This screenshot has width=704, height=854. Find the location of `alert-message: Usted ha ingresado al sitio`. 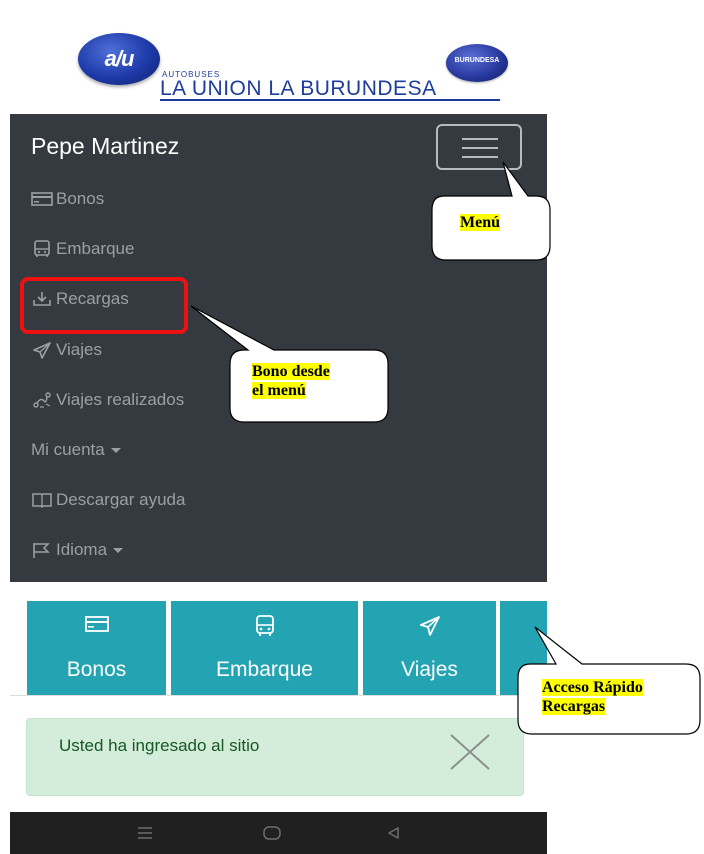

alert-message: Usted ha ingresado al sitio is located at coordinates (159, 745).